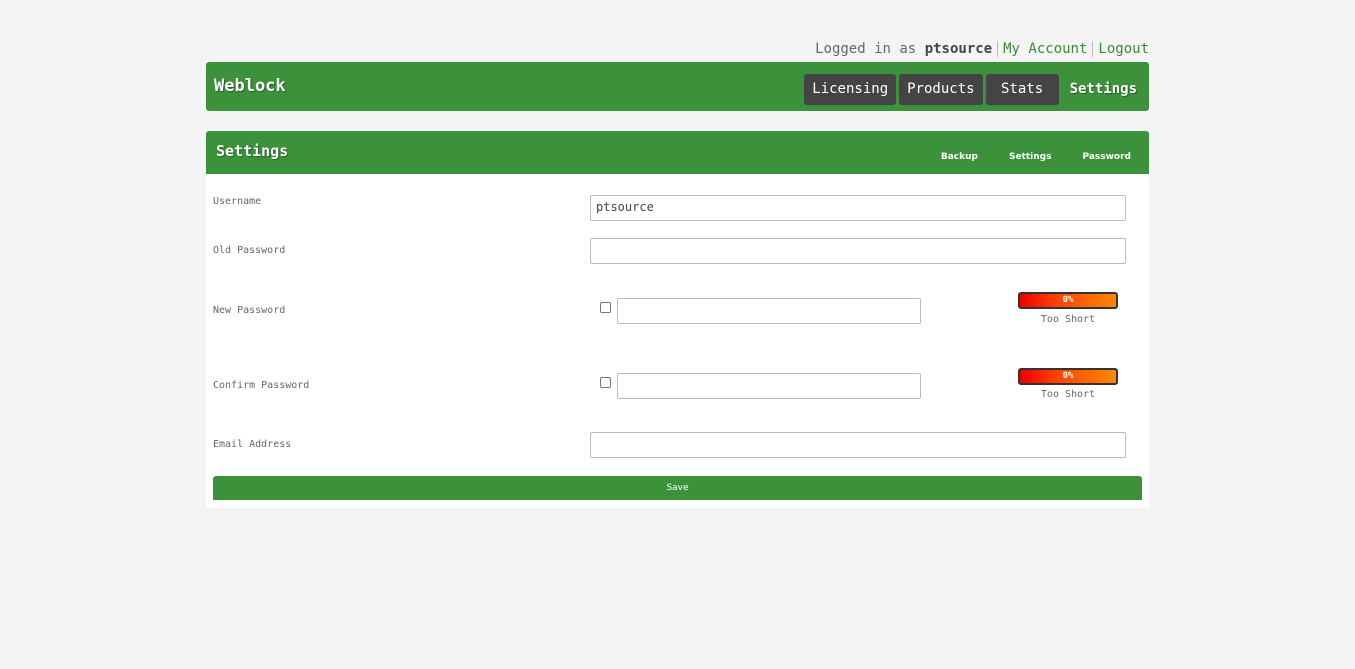 Image resolution: width=1355 pixels, height=669 pixels. I want to click on nav-settings: Settings, so click(1103, 89).